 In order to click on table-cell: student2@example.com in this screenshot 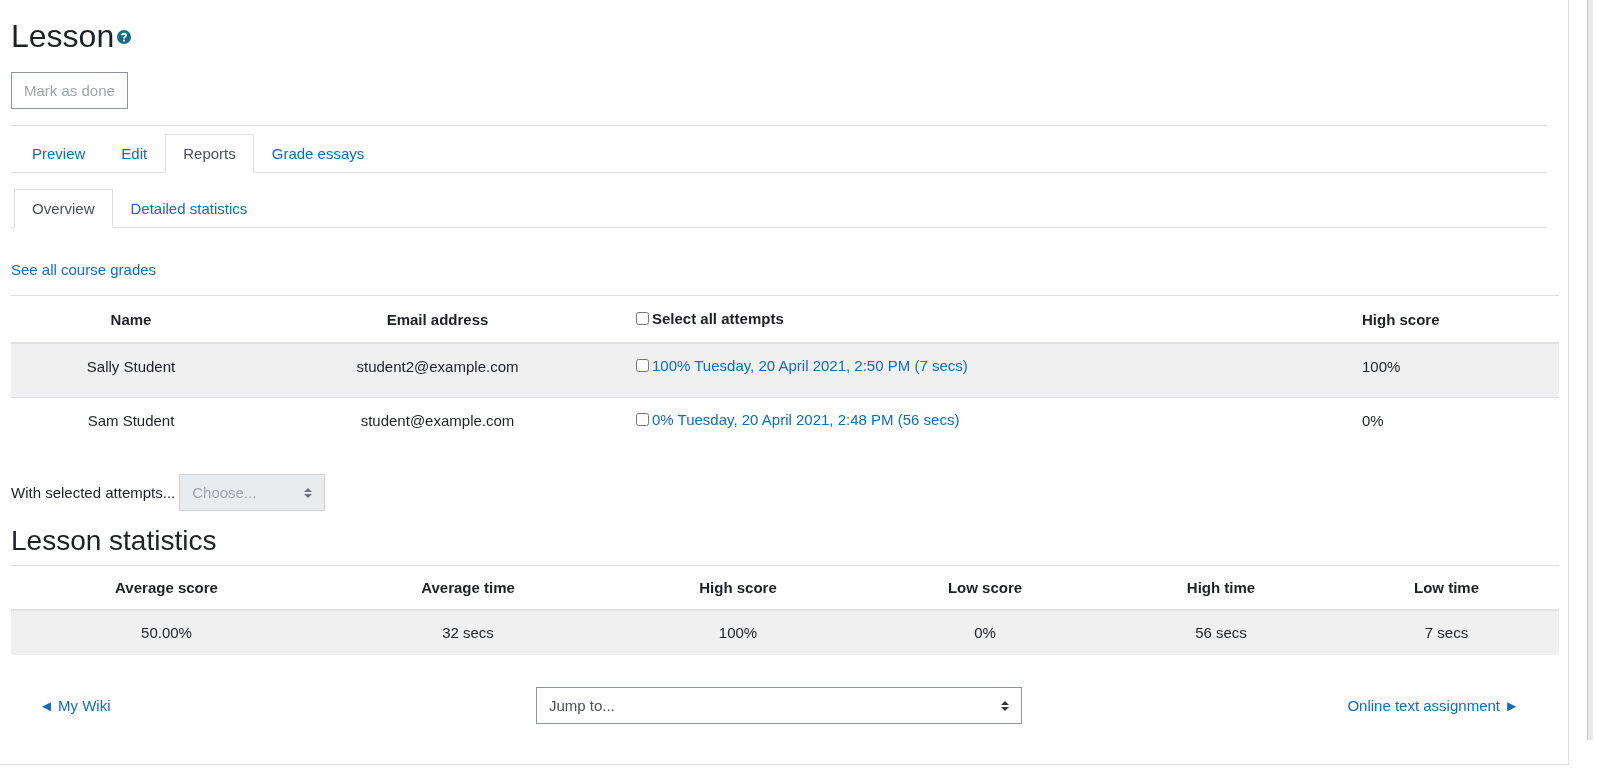, I will do `click(437, 370)`.